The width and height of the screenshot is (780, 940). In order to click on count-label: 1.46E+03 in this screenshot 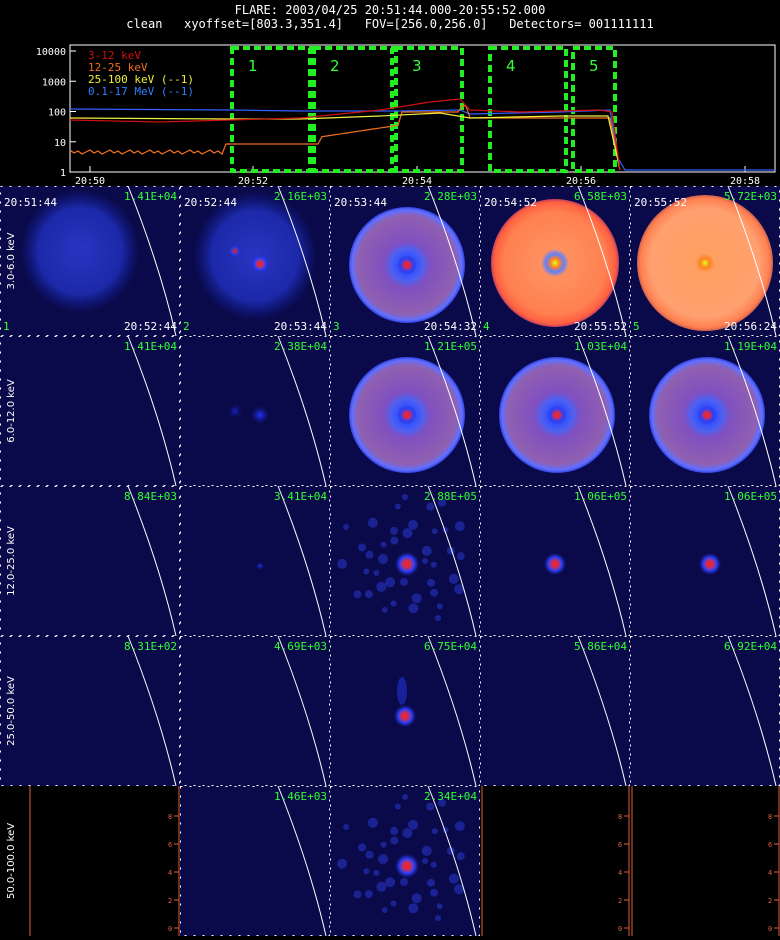, I will do `click(300, 796)`.